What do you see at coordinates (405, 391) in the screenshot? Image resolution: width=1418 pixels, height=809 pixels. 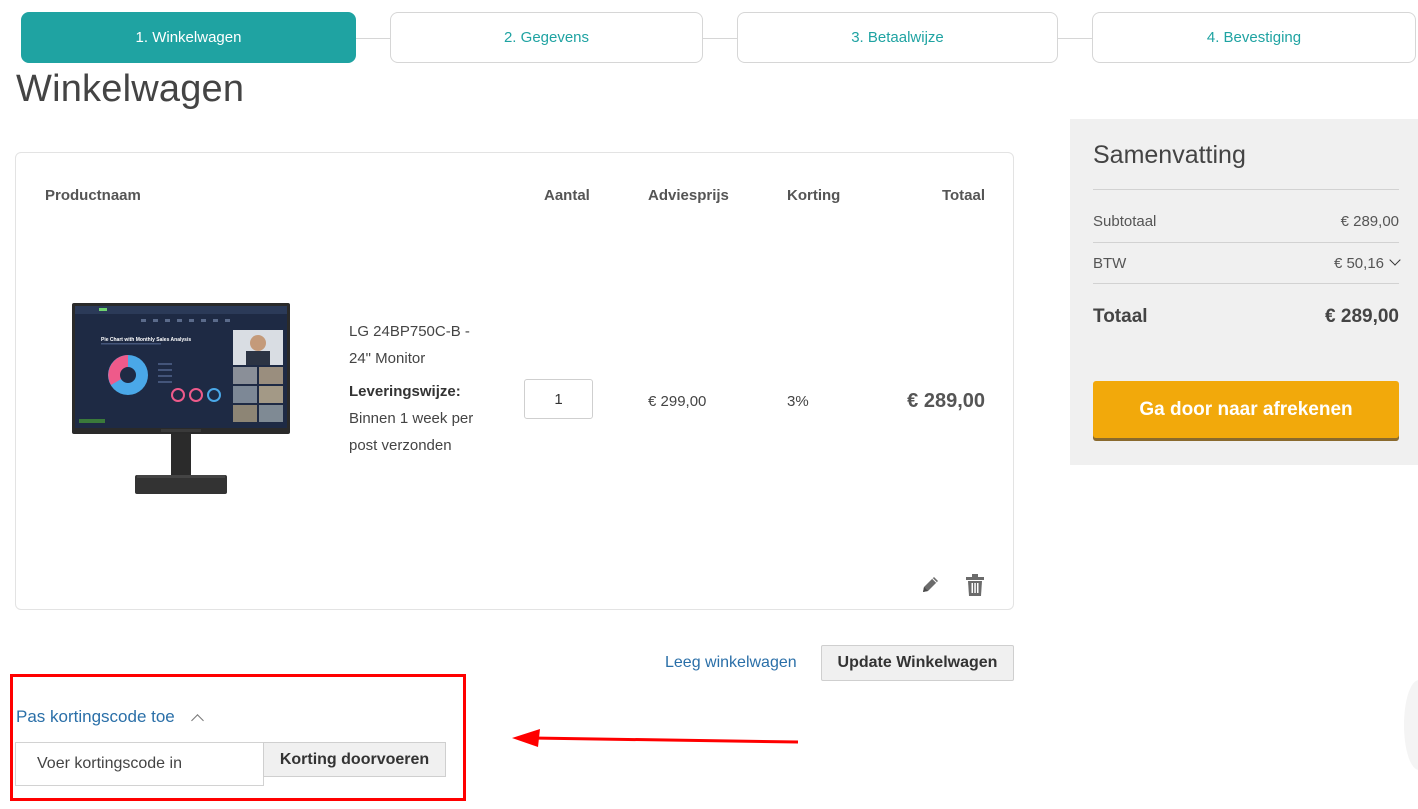 I see `delivery-method-label: Leveringswijze:` at bounding box center [405, 391].